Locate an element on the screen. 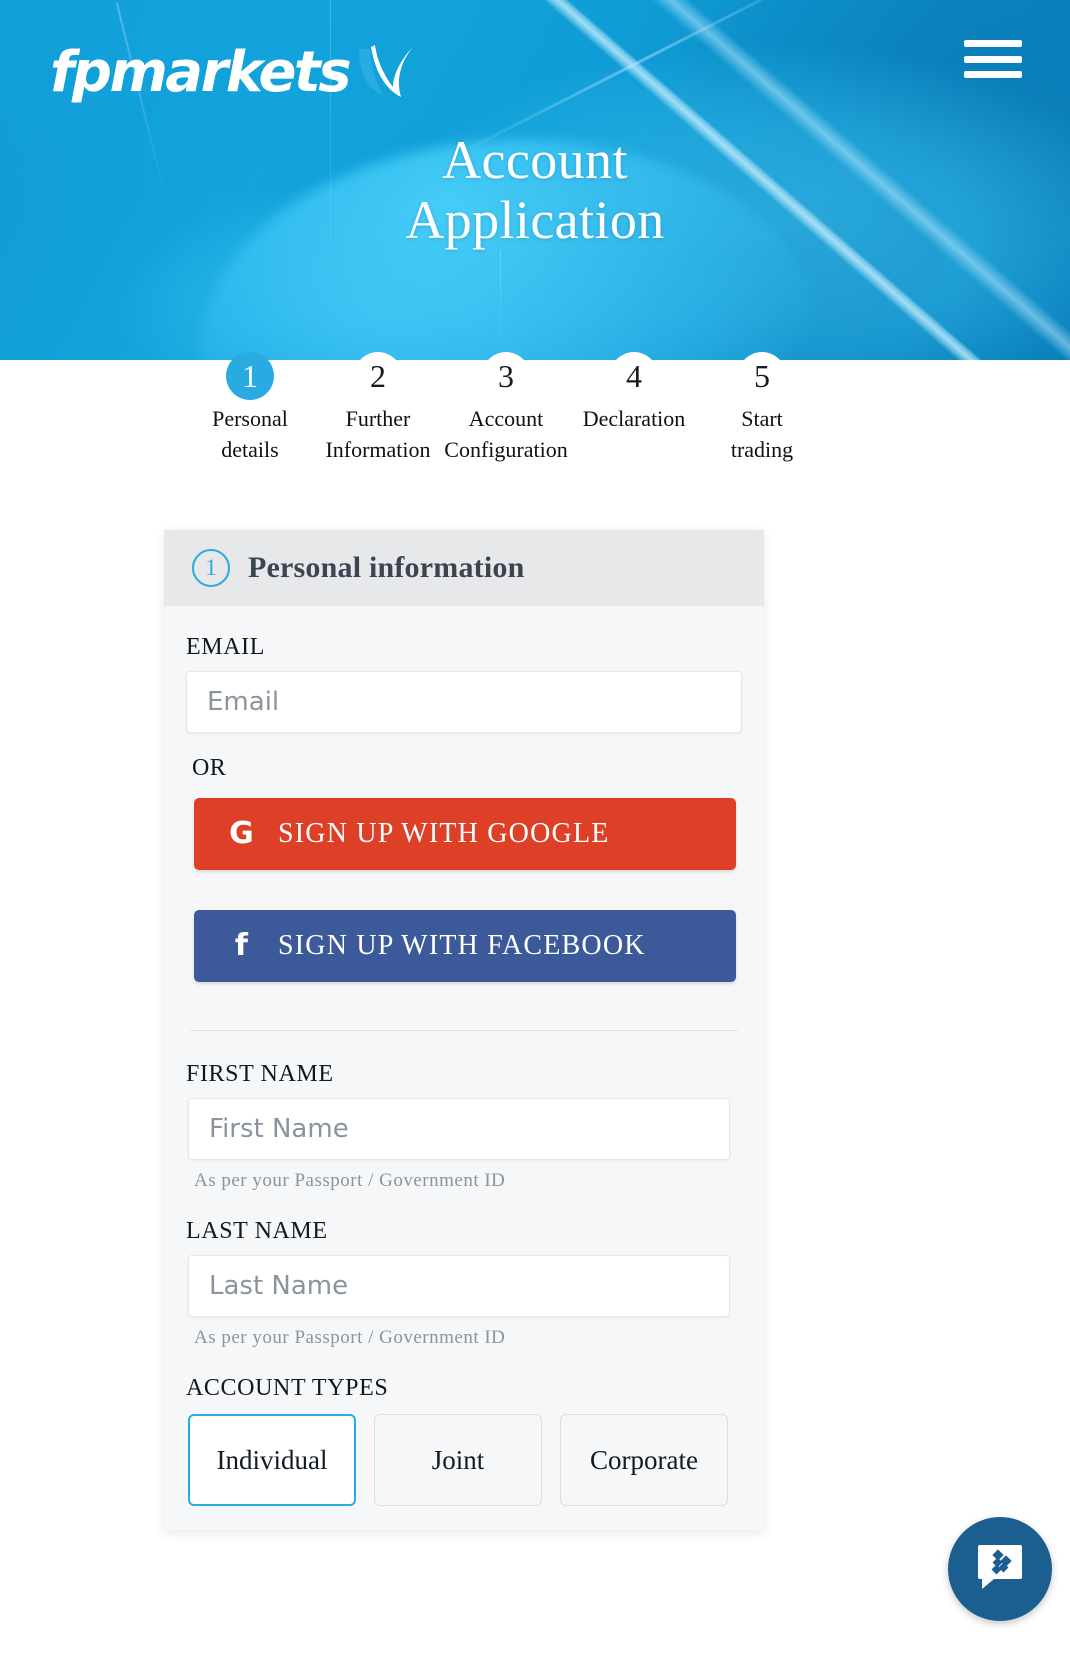  first-name-helper-text: As per your Passport / Government ID is located at coordinates (350, 1180).